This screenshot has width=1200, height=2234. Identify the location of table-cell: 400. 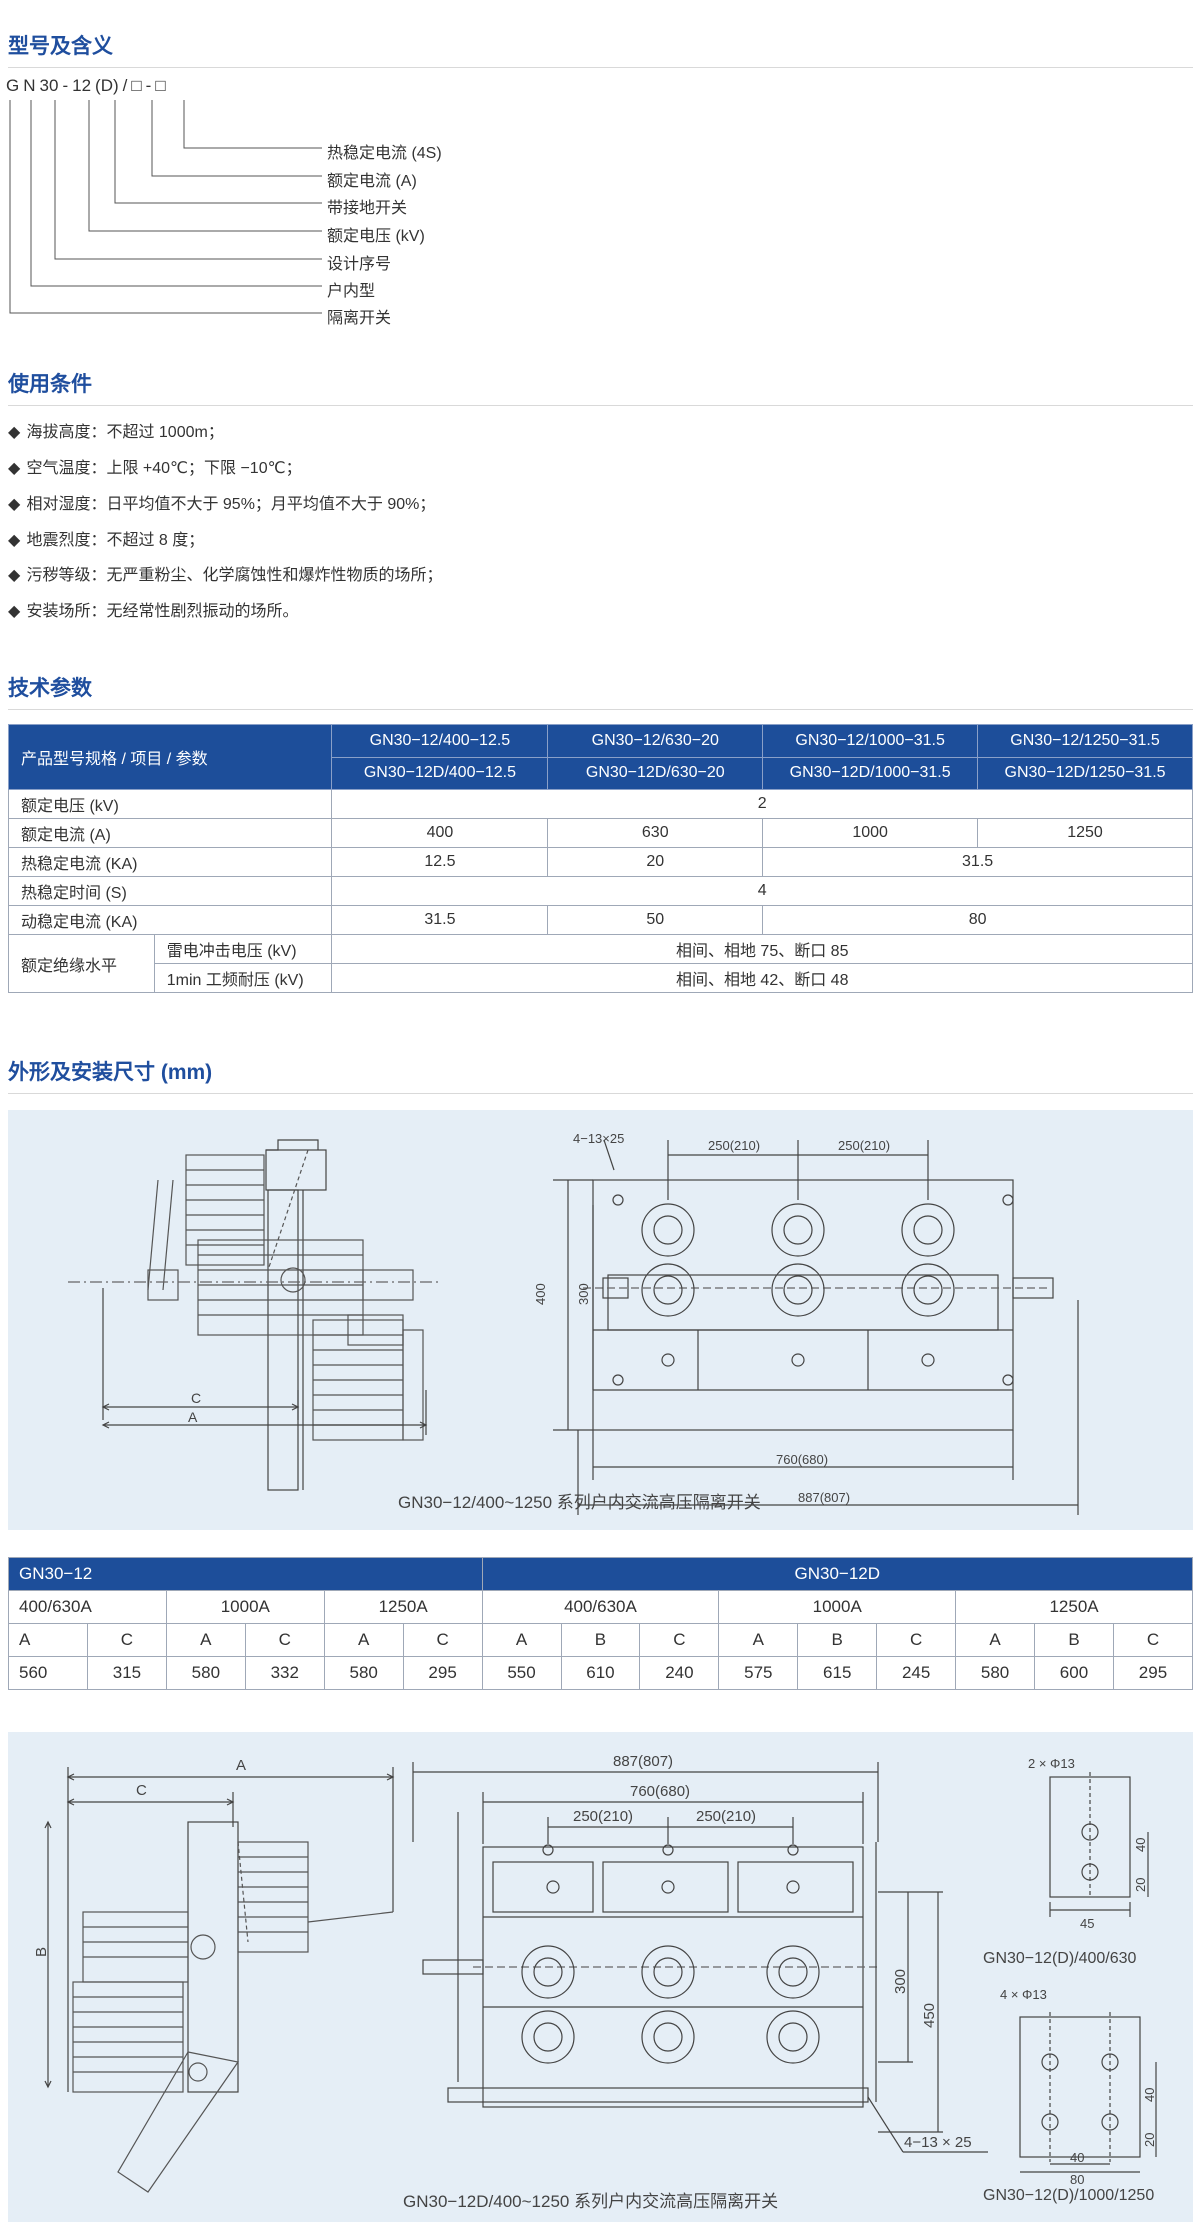
(440, 833).